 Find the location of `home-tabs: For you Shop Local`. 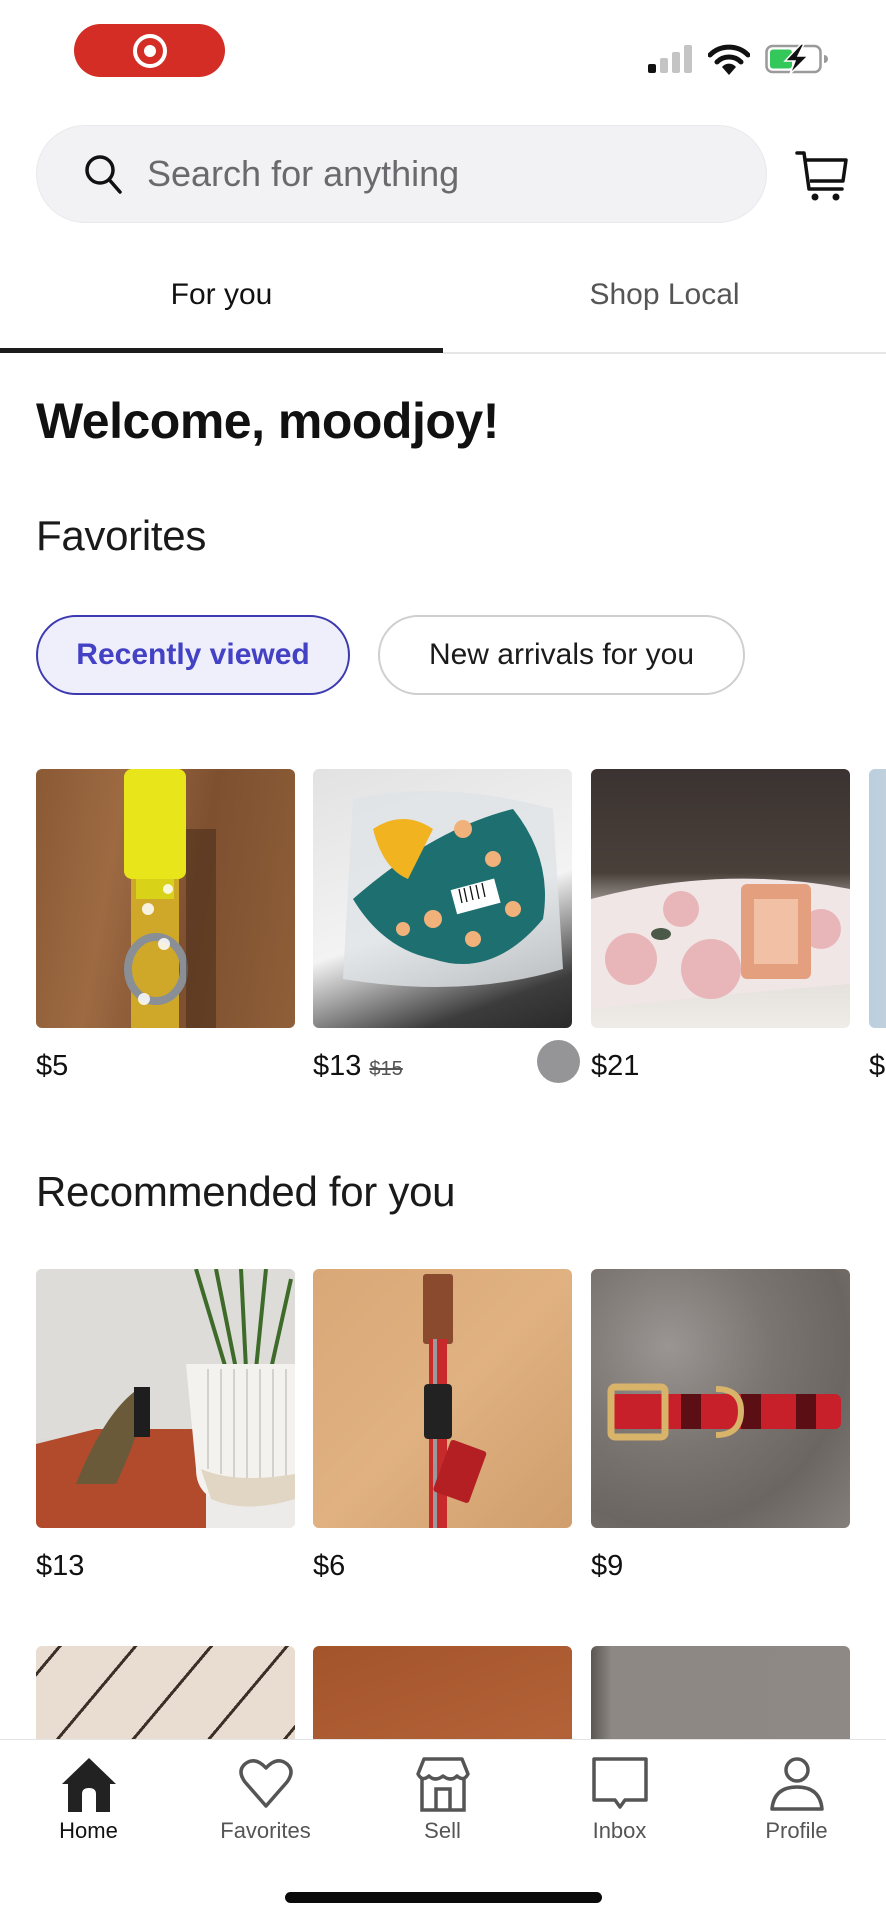

home-tabs: For you Shop Local is located at coordinates (443, 308).